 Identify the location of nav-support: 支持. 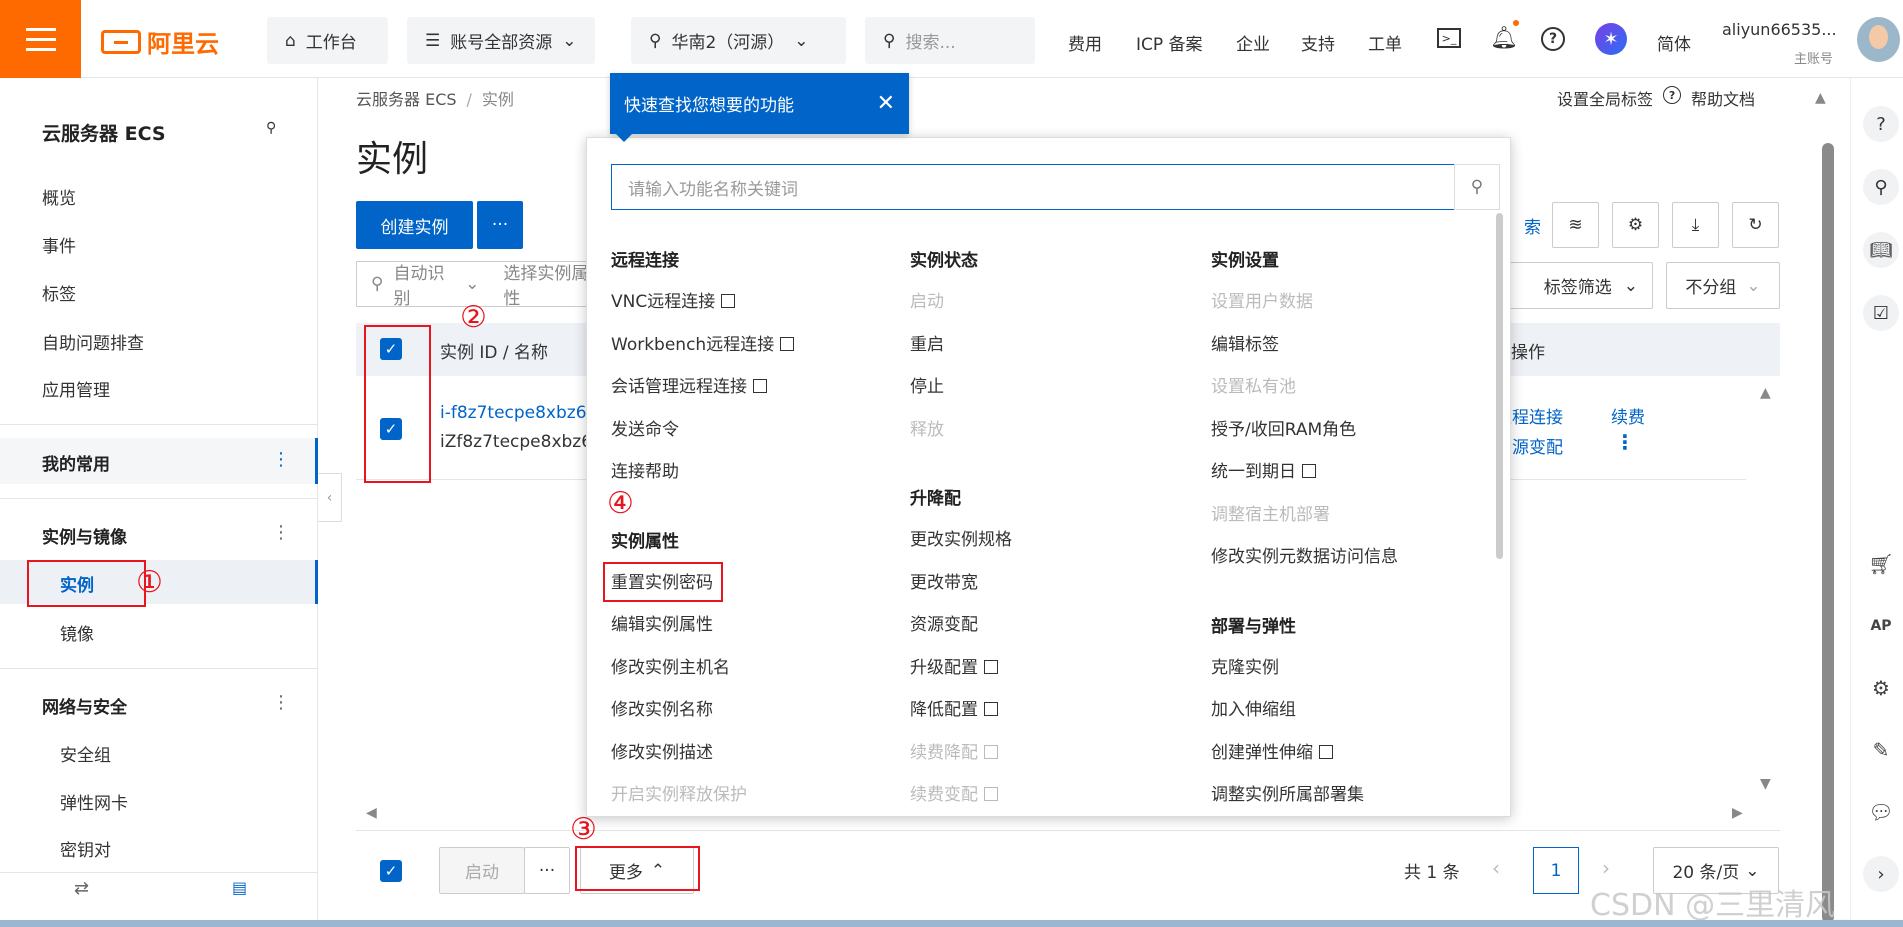
(1318, 42).